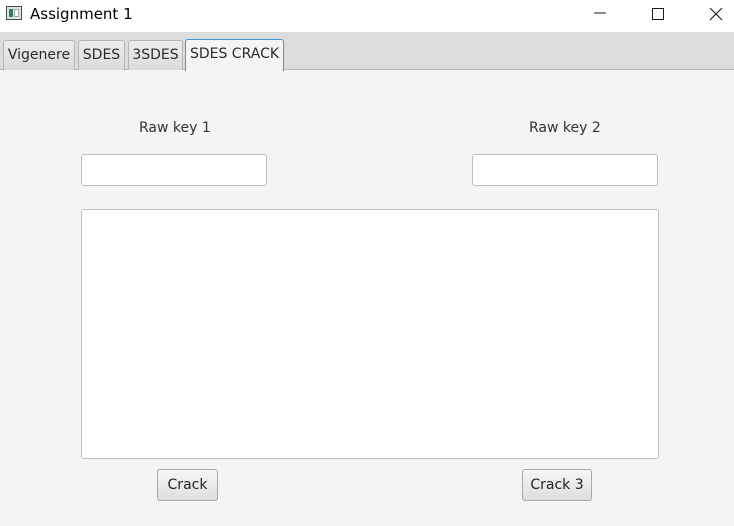 The height and width of the screenshot is (526, 734). I want to click on crack-3-button: Crack 3, so click(557, 485).